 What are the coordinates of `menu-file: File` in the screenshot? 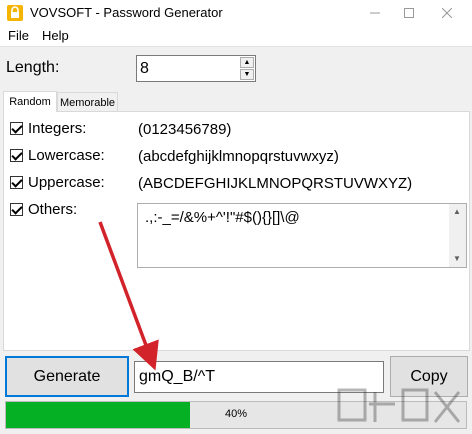 It's located at (18, 35).